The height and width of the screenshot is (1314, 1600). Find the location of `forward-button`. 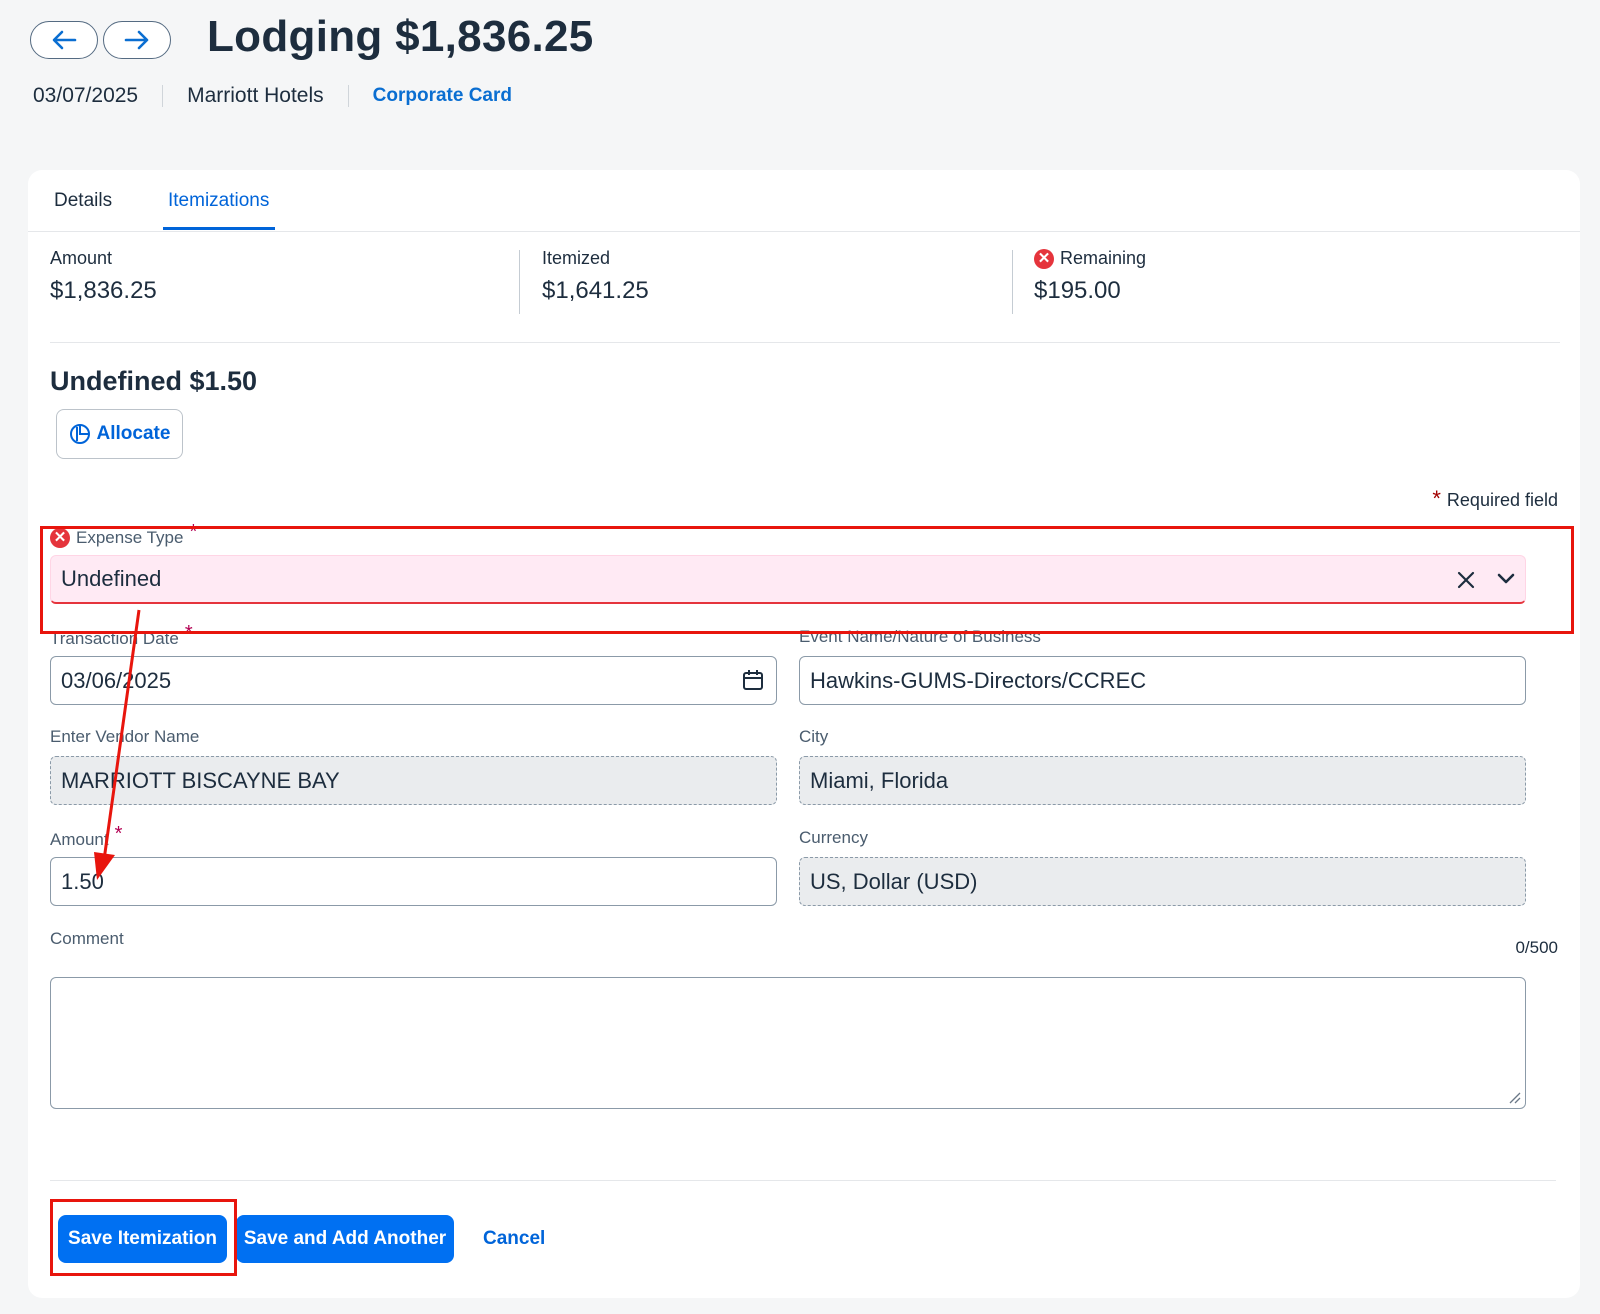

forward-button is located at coordinates (137, 40).